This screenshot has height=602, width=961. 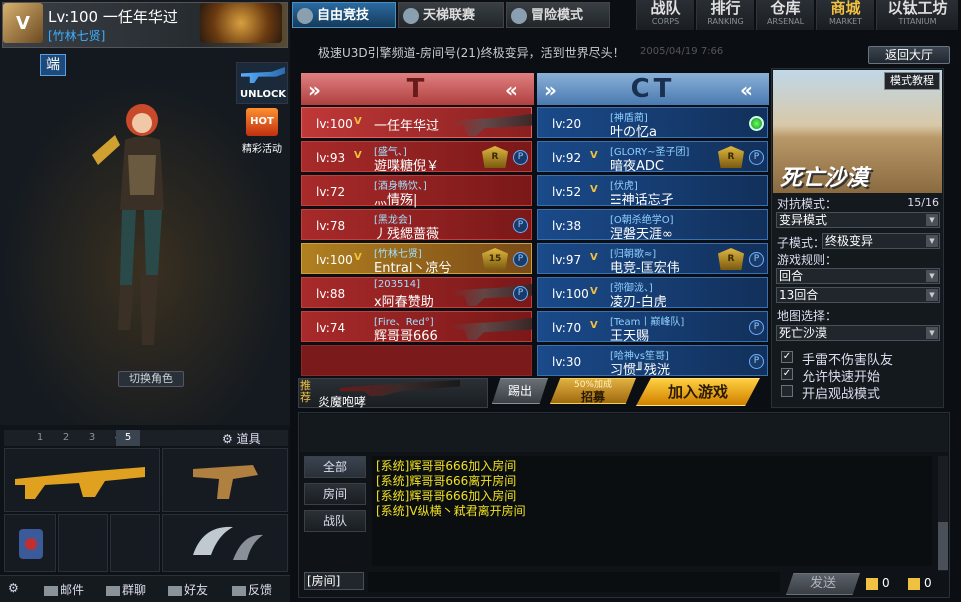 What do you see at coordinates (823, 584) in the screenshot?
I see `send-button: 发送` at bounding box center [823, 584].